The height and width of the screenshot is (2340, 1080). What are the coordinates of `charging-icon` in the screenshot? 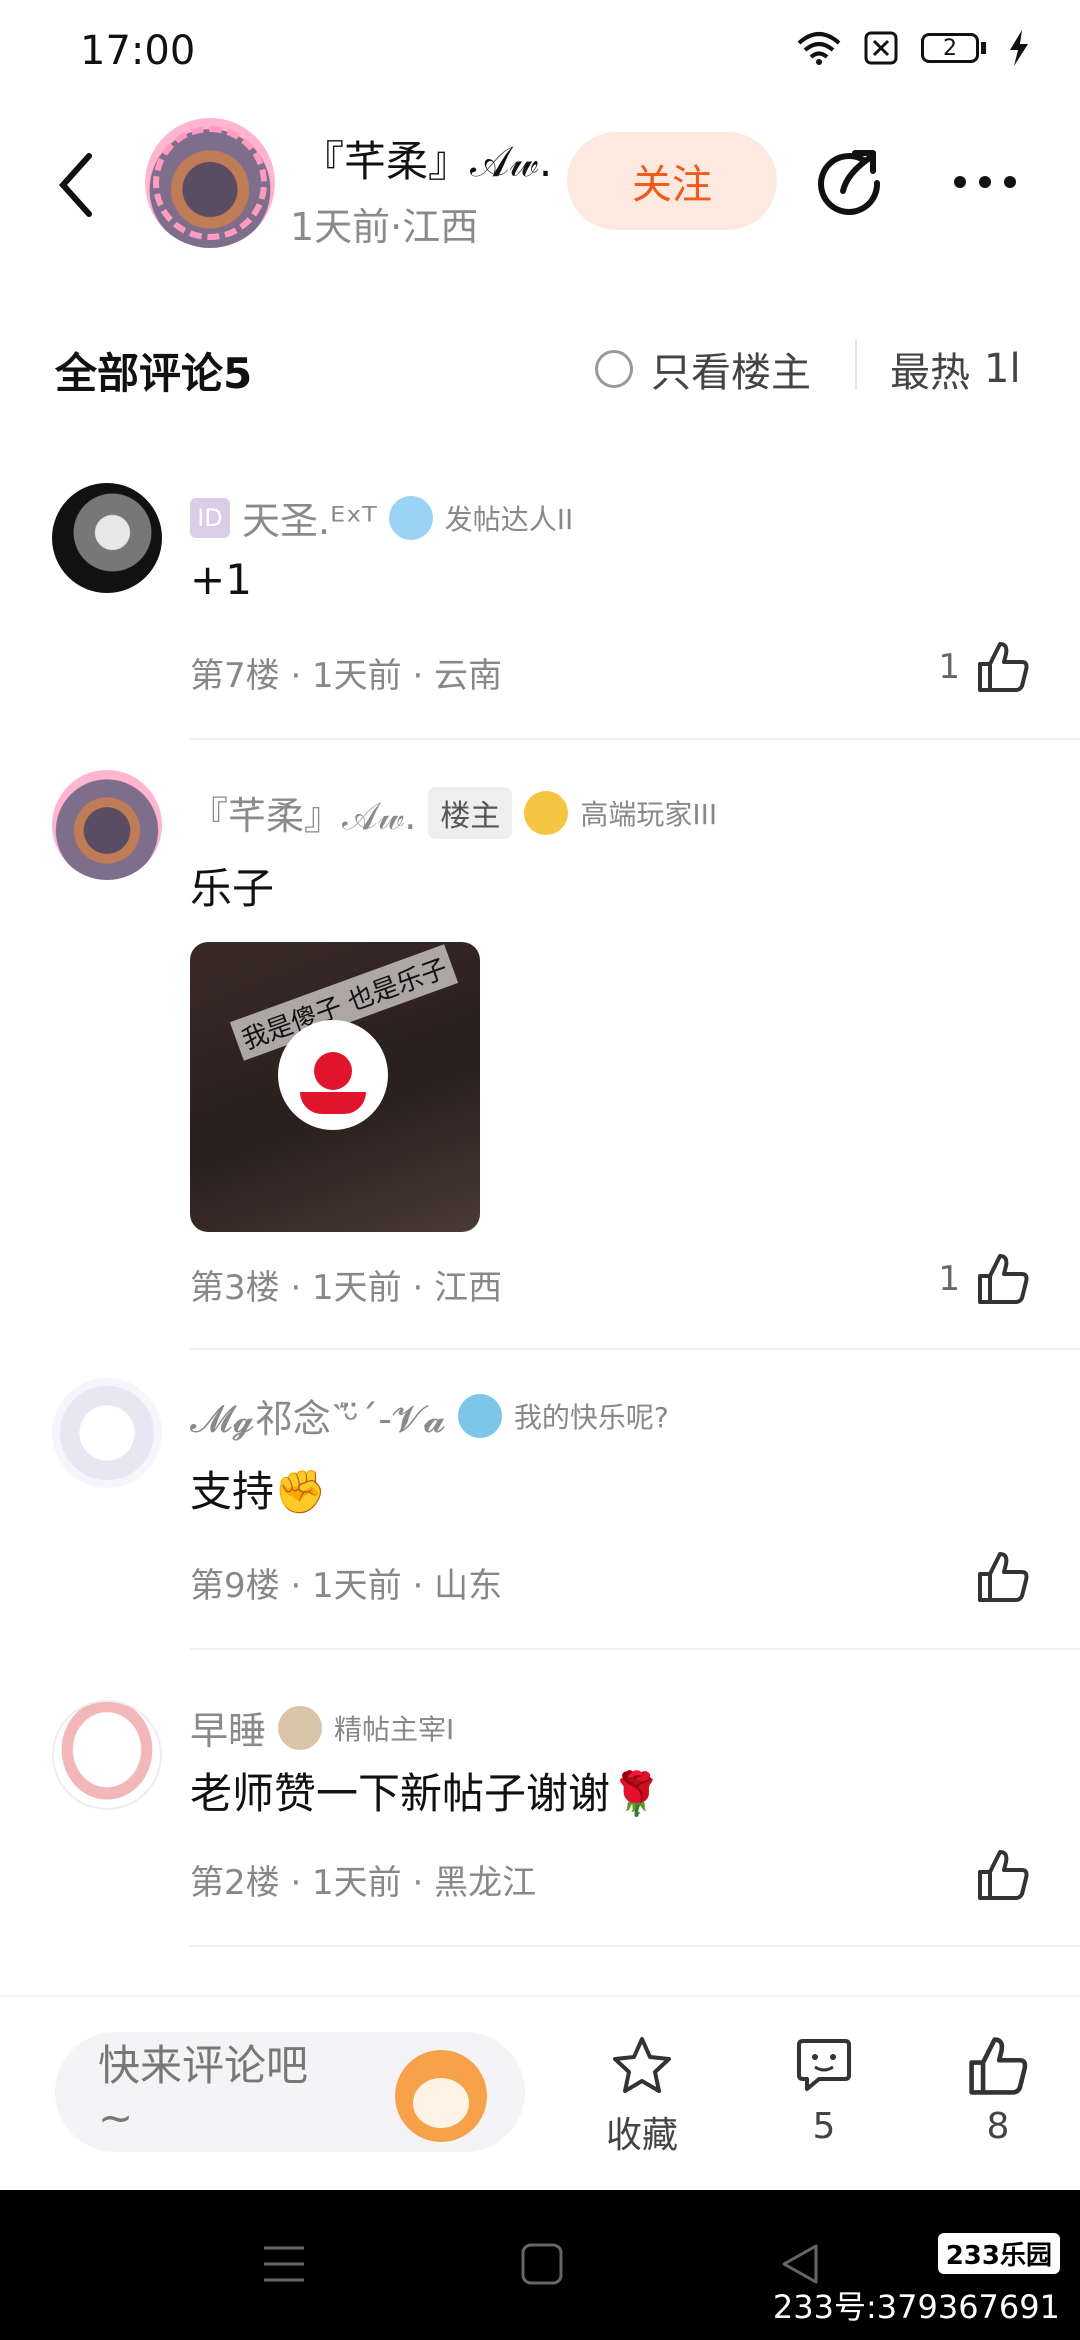 It's located at (1019, 48).